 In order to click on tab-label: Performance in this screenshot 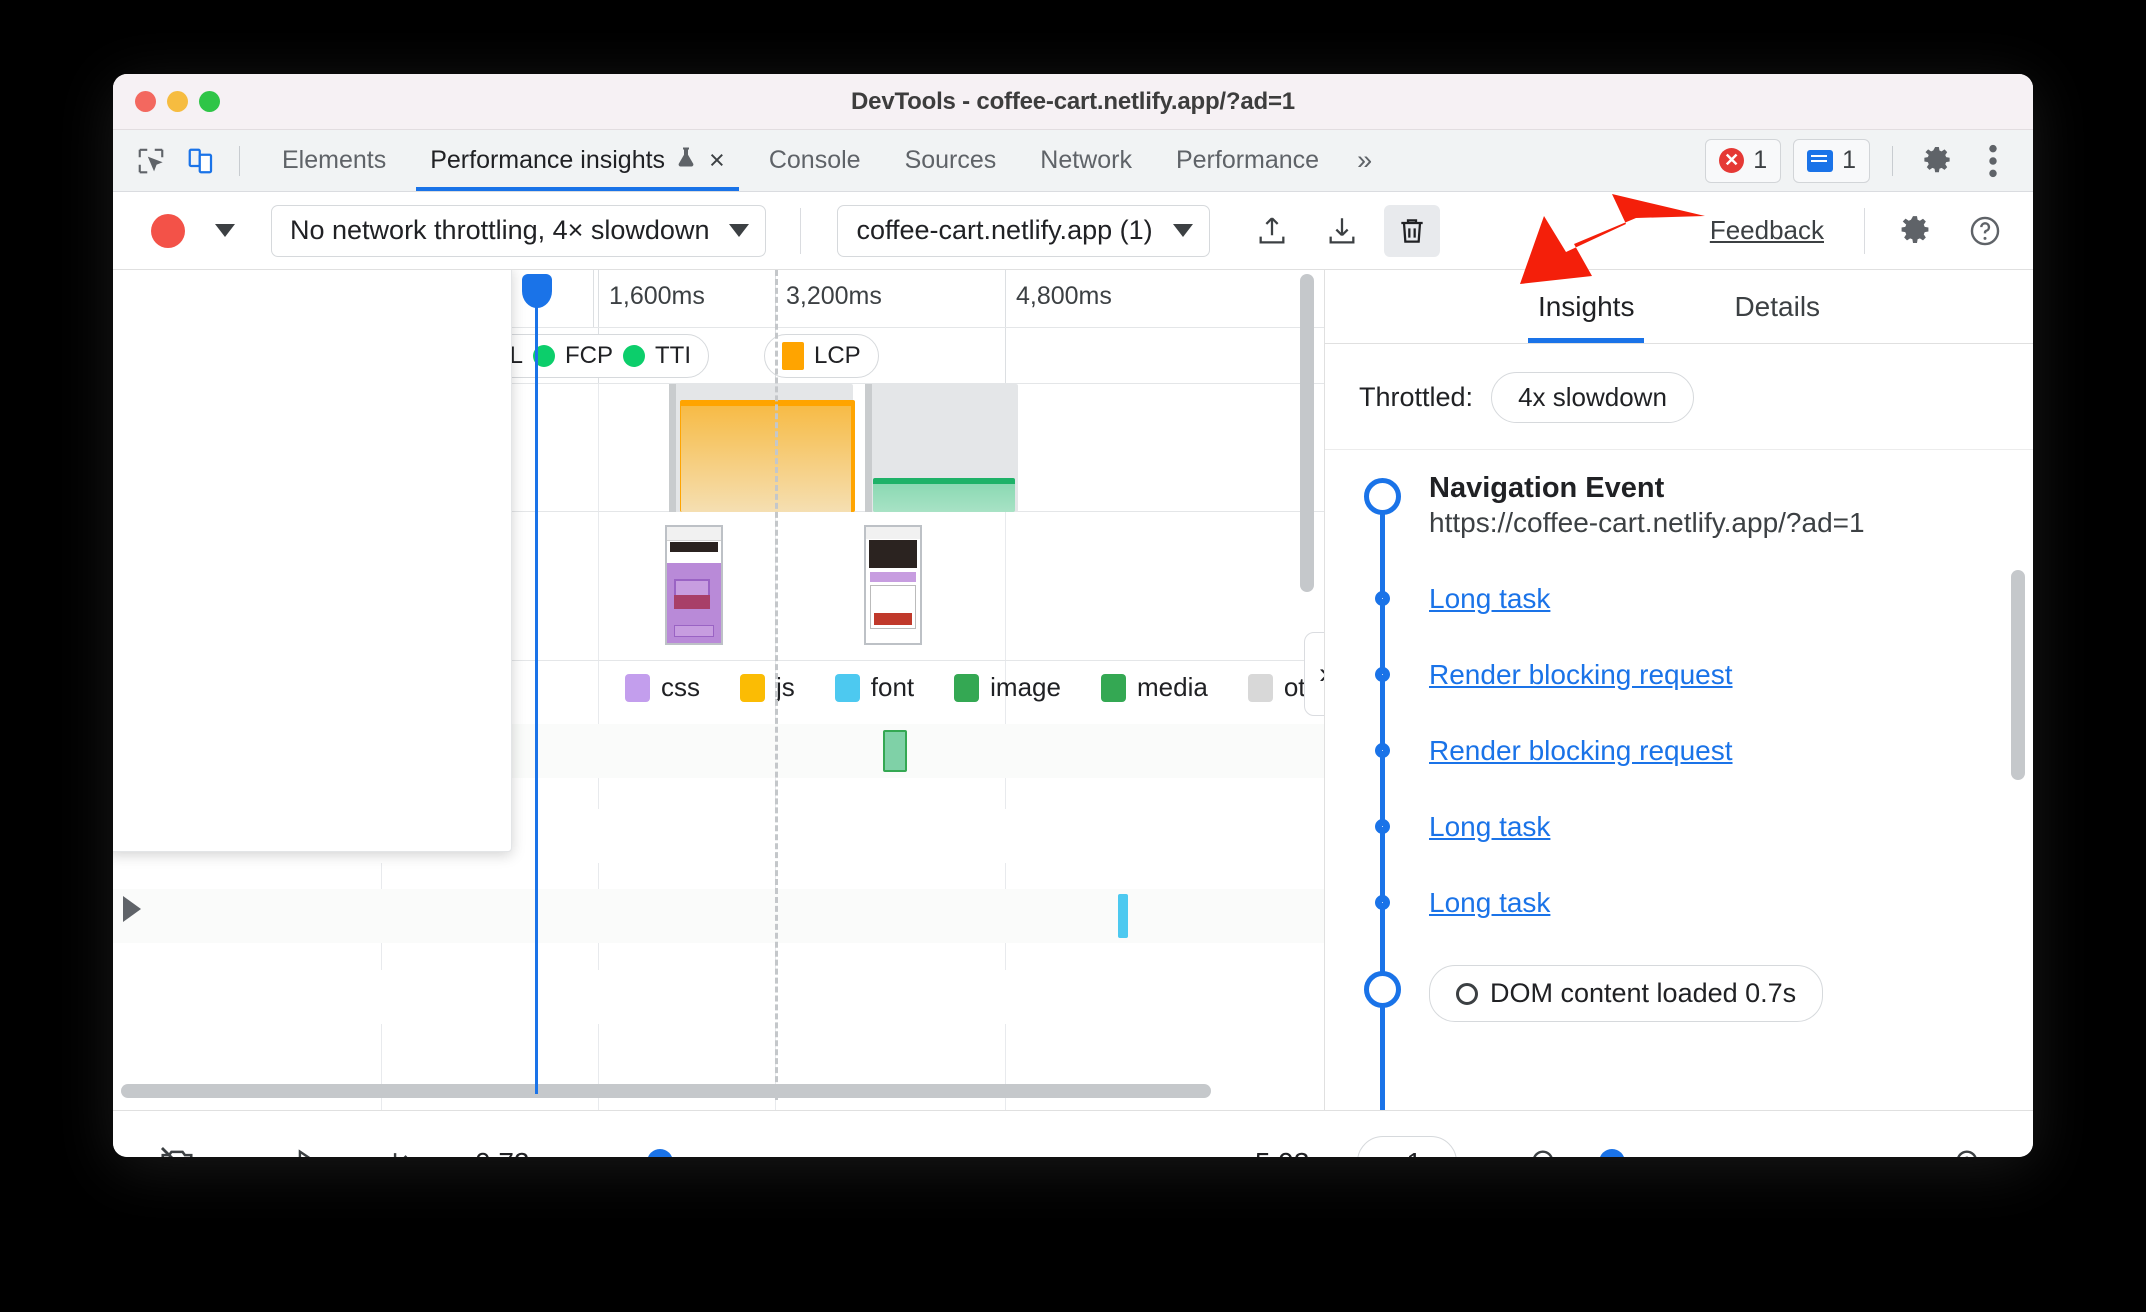, I will do `click(1247, 160)`.